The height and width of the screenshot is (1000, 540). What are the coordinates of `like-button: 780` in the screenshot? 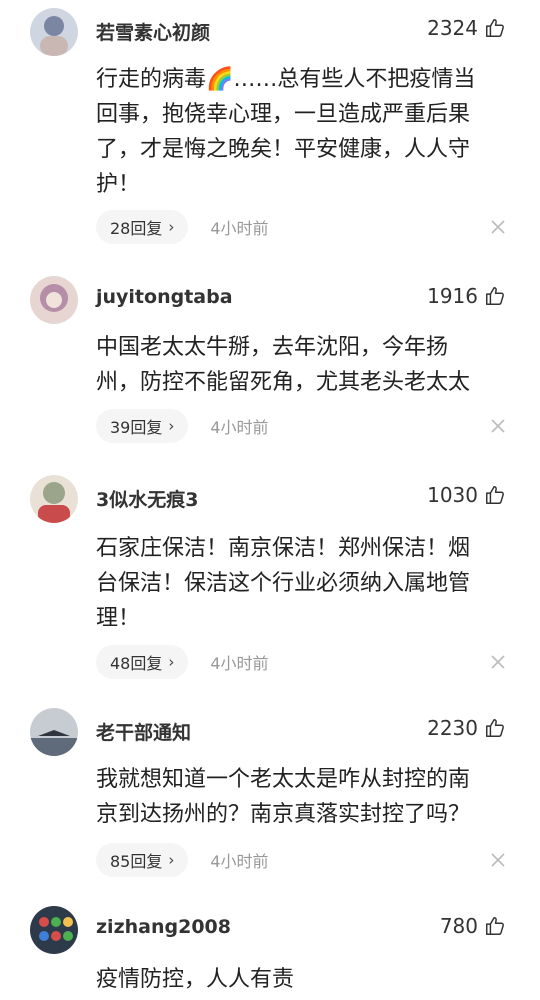 It's located at (473, 926).